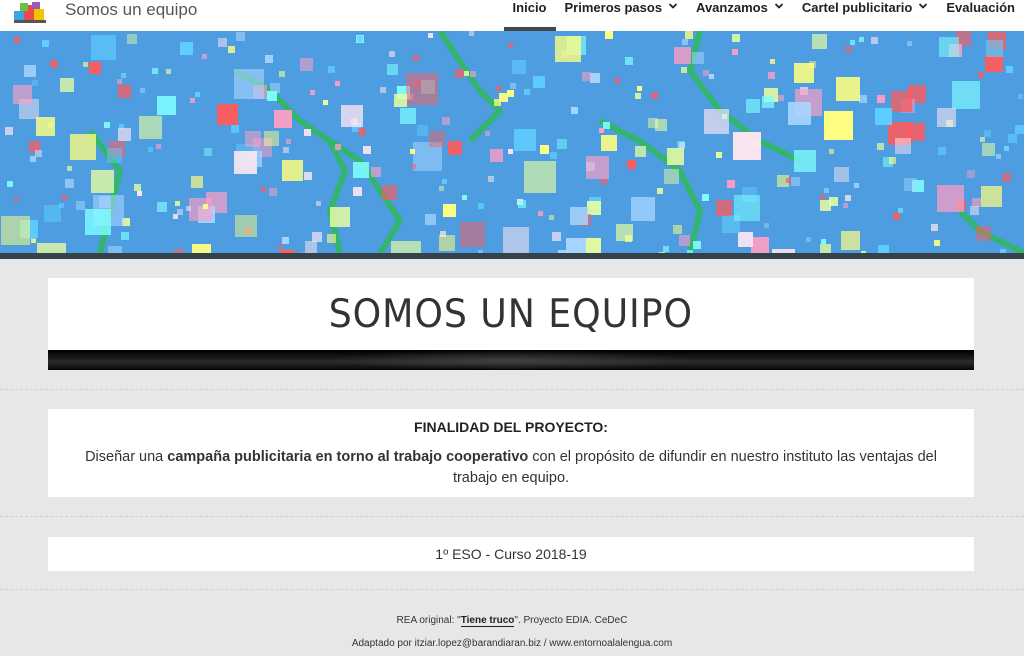  Describe the element at coordinates (571, 620) in the screenshot. I see `footer-credit-suffix: ". Proyecto EDIA. CeDeC` at that location.